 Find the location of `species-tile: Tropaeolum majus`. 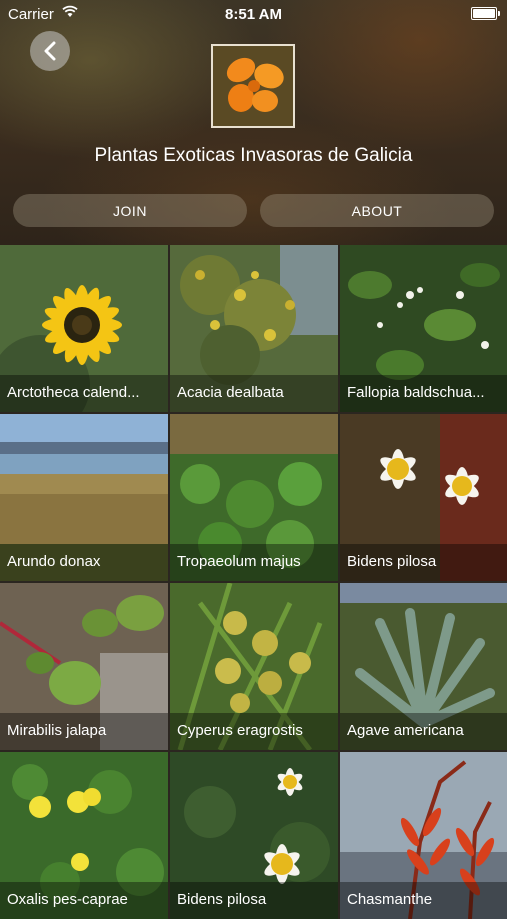

species-tile: Tropaeolum majus is located at coordinates (254, 497).